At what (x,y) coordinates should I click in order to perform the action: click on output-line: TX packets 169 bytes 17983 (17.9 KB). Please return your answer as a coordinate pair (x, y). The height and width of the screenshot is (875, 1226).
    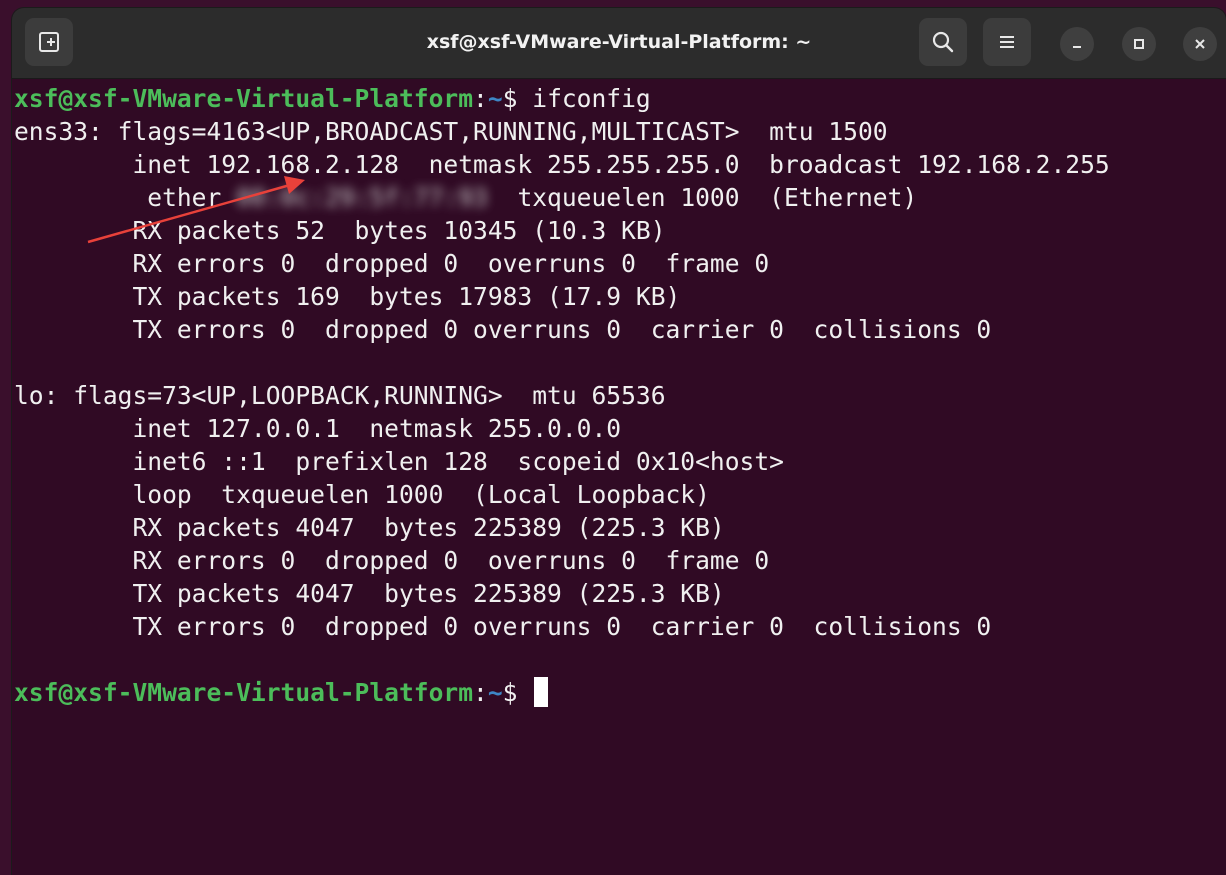
    Looking at the image, I should click on (347, 296).